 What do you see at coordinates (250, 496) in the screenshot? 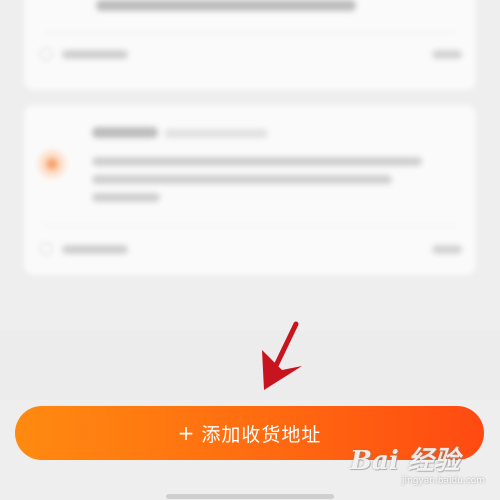
I see `home-indicator` at bounding box center [250, 496].